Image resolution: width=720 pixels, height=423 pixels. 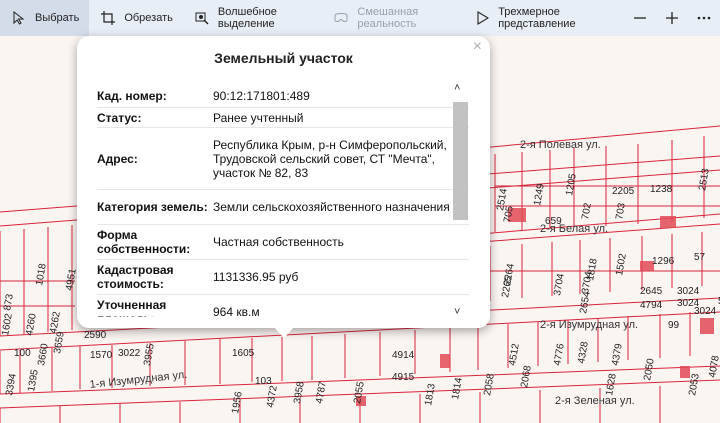 I want to click on zoom-out-icon, so click(x=640, y=18).